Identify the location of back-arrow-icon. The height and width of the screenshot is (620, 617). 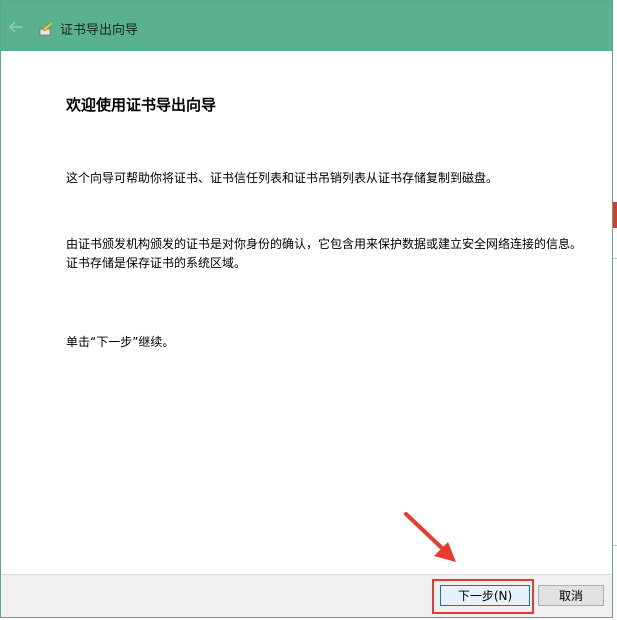
(16, 27).